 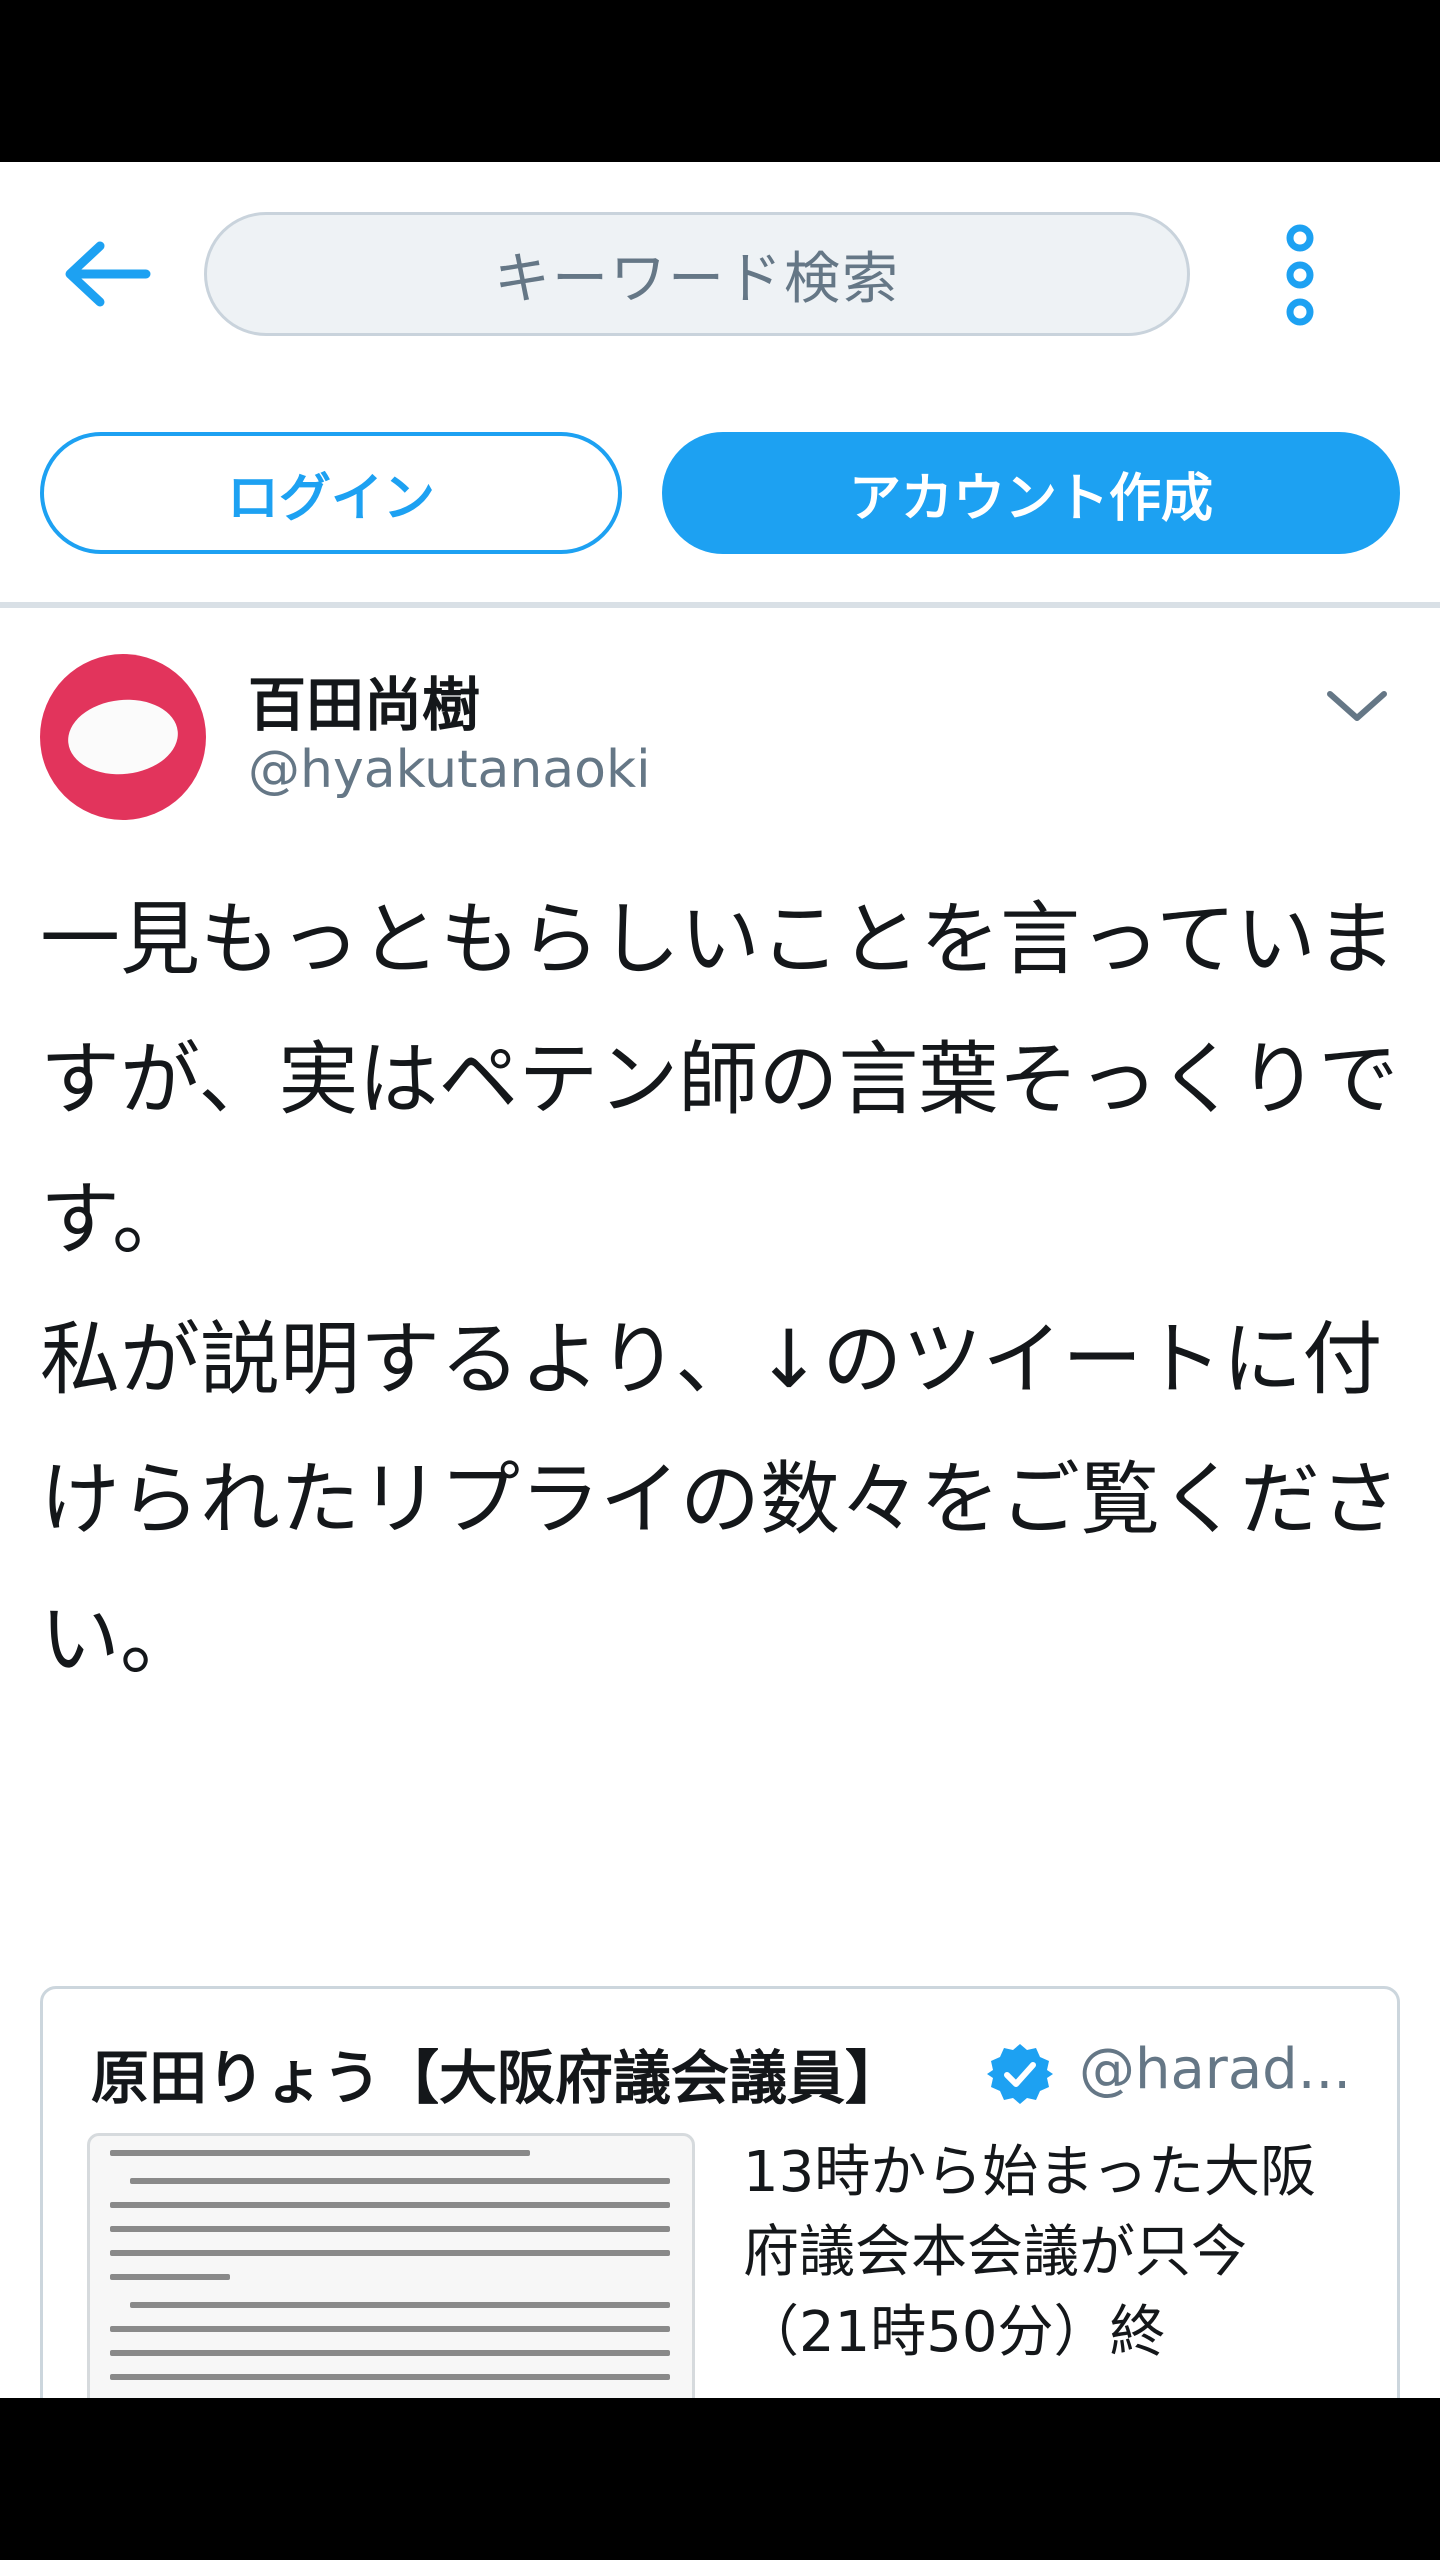 I want to click on chevron-down-icon, so click(x=1357, y=706).